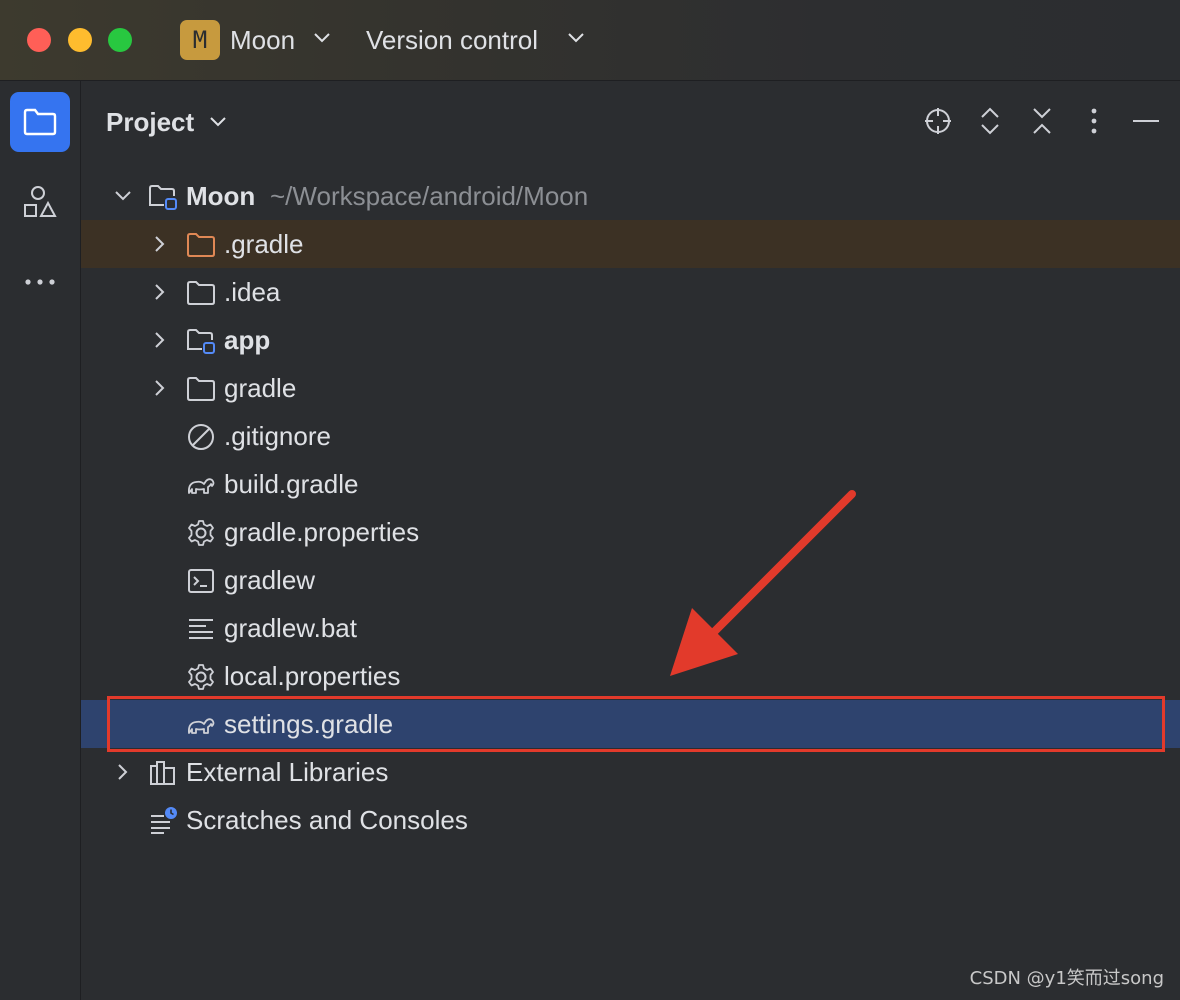  I want to click on structure-icon, so click(40, 201).